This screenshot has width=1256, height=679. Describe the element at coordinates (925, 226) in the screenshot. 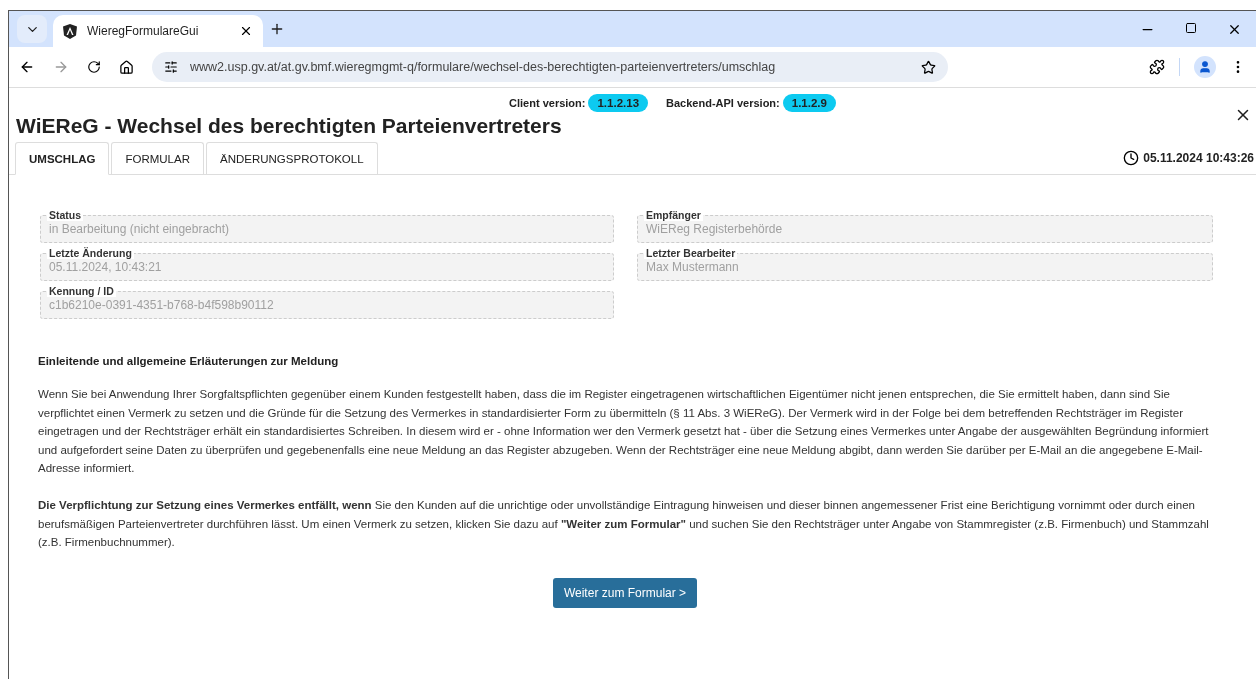

I see `disabled-field: Empfänger WiEReg Registerbehörde` at that location.